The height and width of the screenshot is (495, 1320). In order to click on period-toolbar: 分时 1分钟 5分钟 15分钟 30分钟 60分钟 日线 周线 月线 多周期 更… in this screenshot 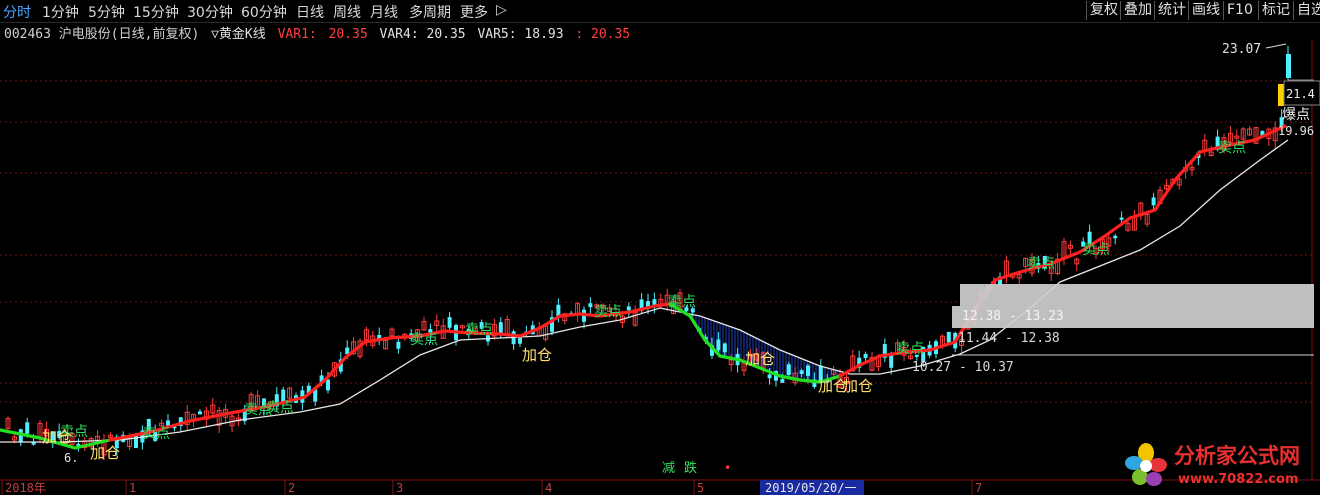, I will do `click(660, 11)`.